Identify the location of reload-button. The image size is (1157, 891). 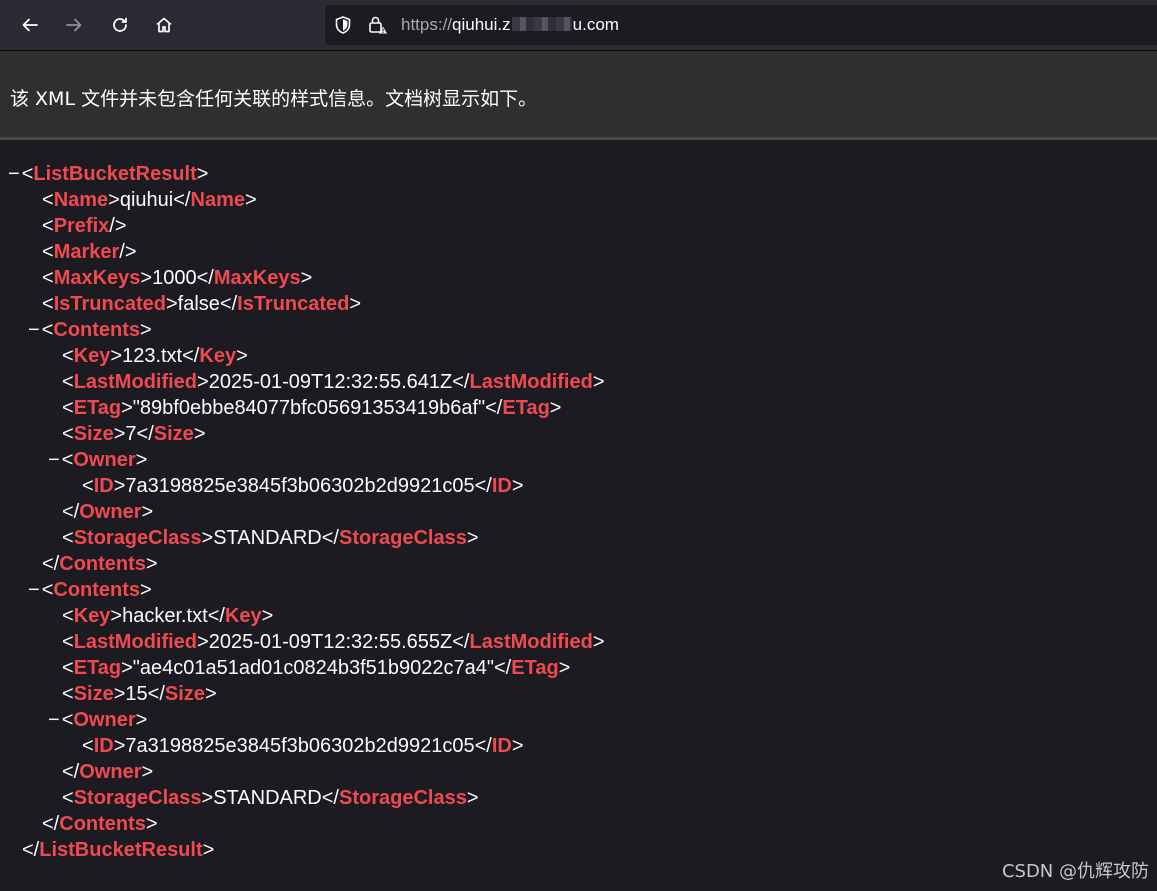
(120, 25).